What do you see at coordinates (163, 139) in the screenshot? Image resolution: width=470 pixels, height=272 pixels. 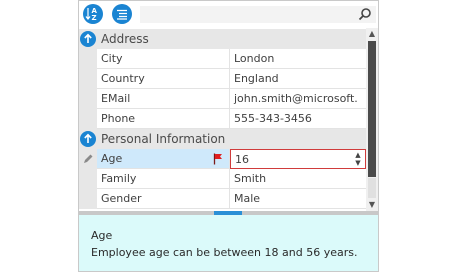 I see `category-title: Personal Information` at bounding box center [163, 139].